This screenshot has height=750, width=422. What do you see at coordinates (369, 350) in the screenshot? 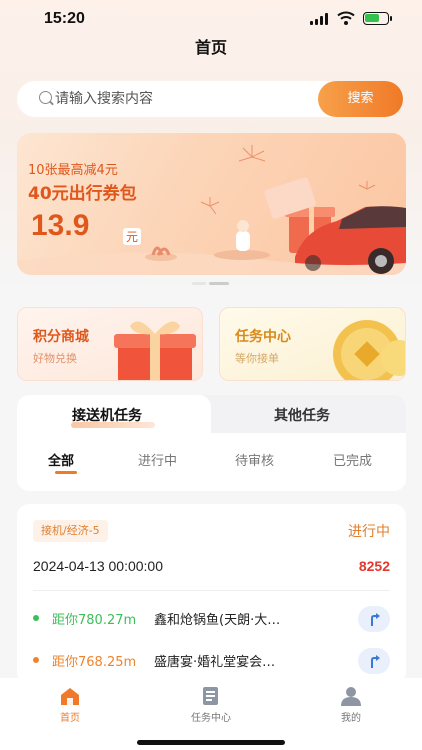
I see `coin-icon` at bounding box center [369, 350].